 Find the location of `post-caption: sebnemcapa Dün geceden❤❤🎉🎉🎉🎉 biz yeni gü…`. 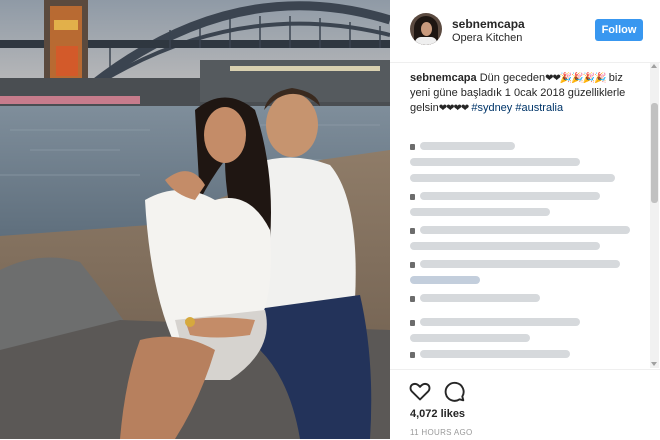

post-caption: sebnemcapa Dün geceden❤❤🎉🎉🎉🎉 biz yeni gü… is located at coordinates (525, 93).